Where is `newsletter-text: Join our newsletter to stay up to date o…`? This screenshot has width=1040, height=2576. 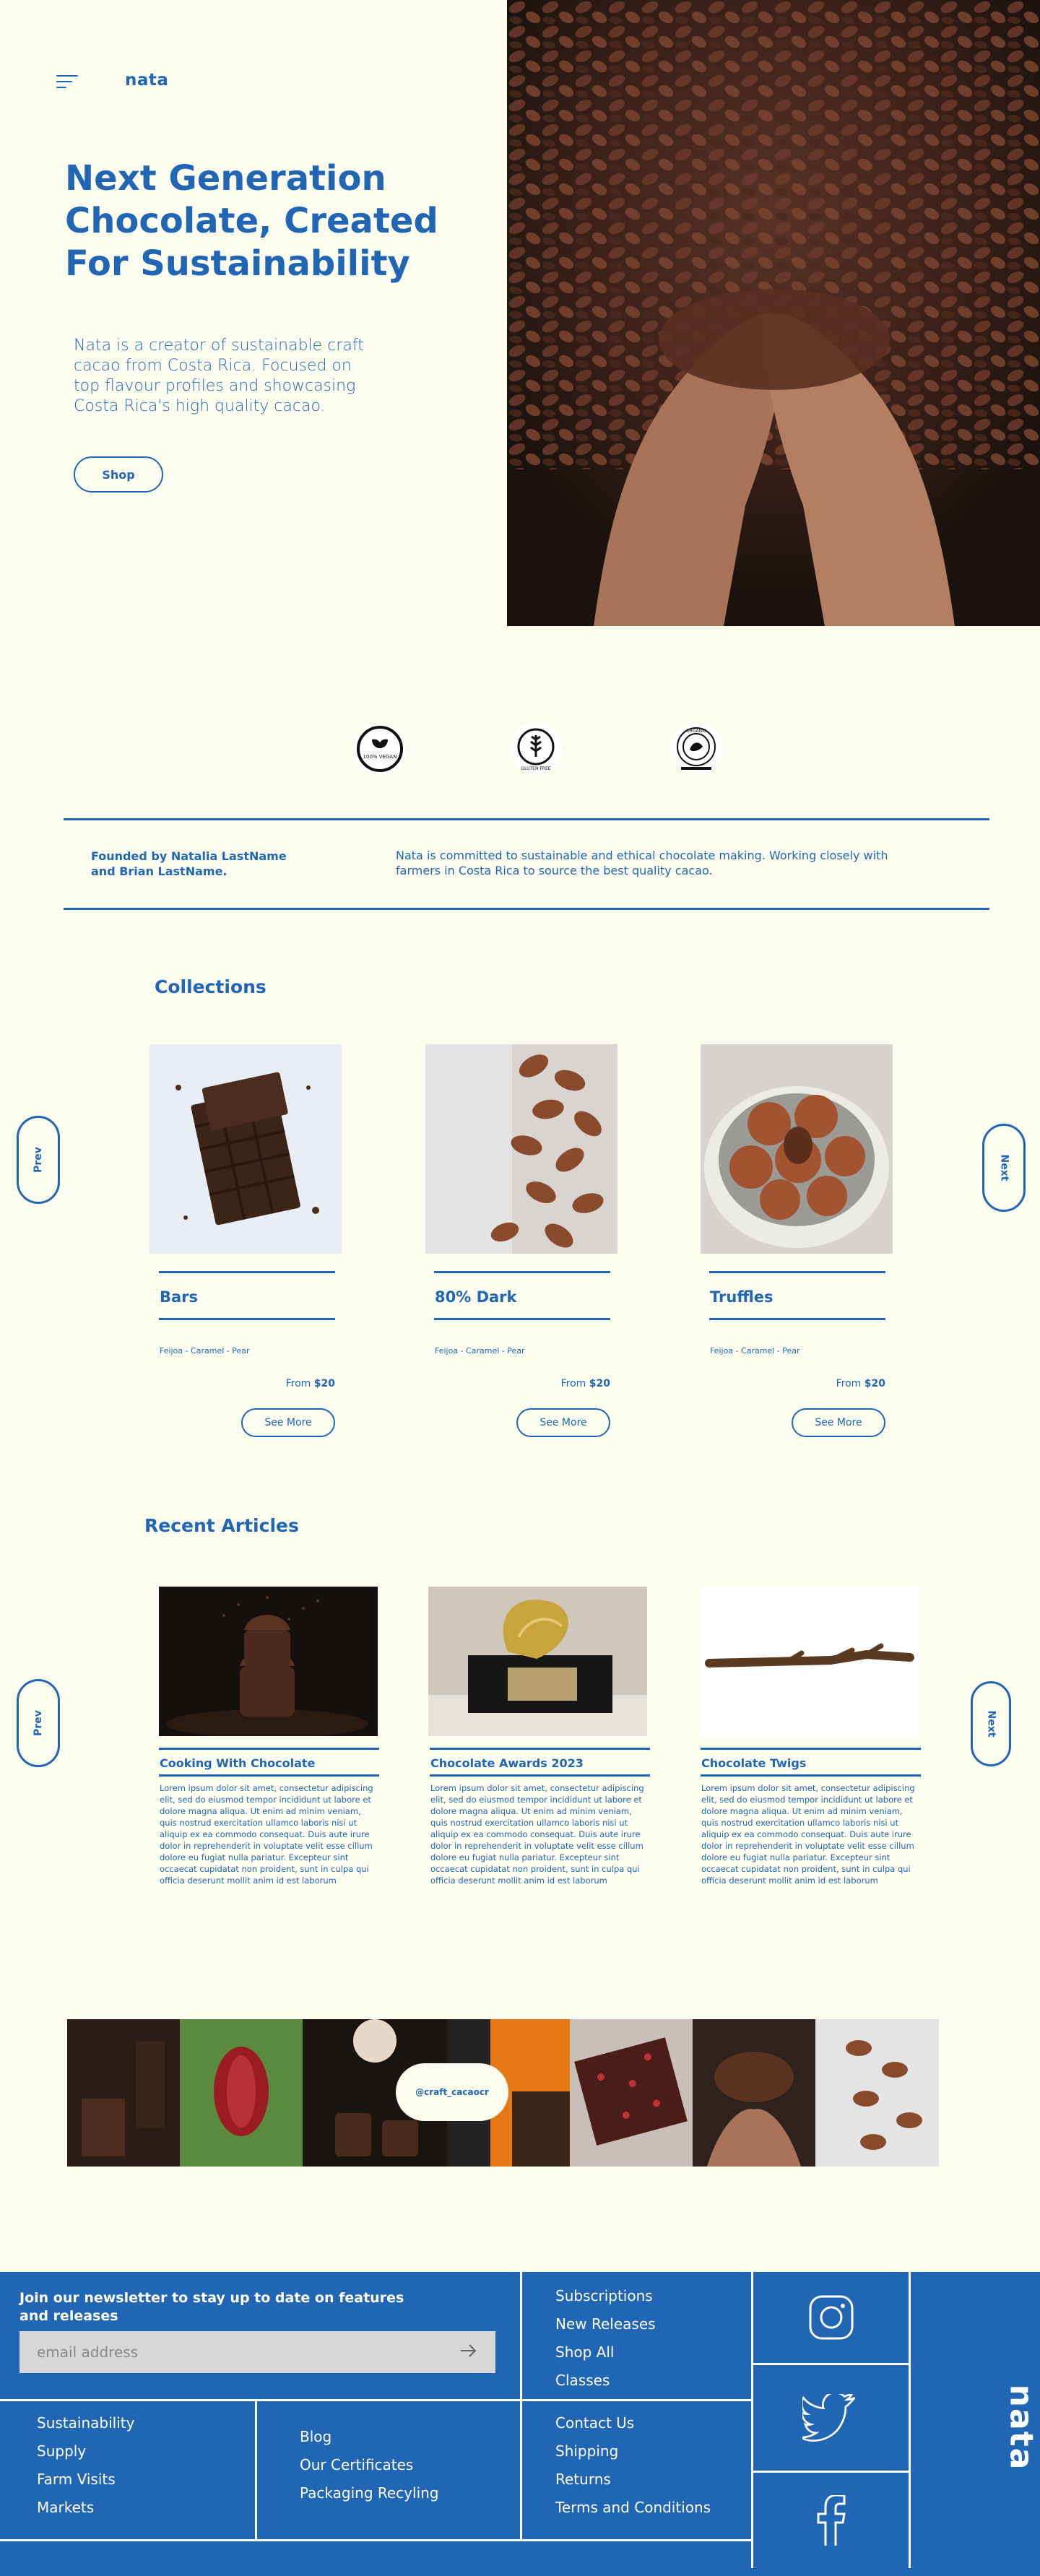 newsletter-text: Join our newsletter to stay up to date o… is located at coordinates (212, 2307).